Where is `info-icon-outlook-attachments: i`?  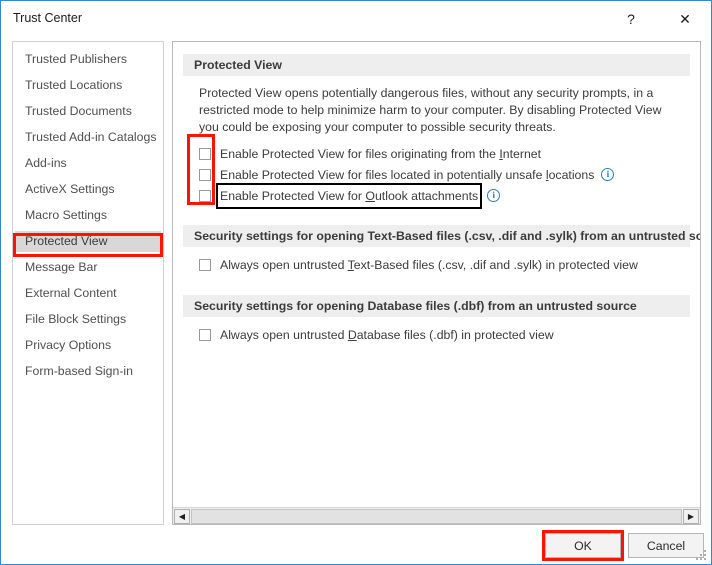
info-icon-outlook-attachments: i is located at coordinates (494, 195).